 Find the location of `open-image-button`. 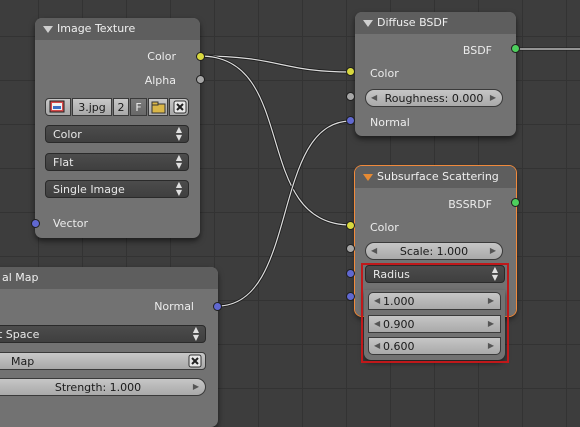

open-image-button is located at coordinates (158, 107).